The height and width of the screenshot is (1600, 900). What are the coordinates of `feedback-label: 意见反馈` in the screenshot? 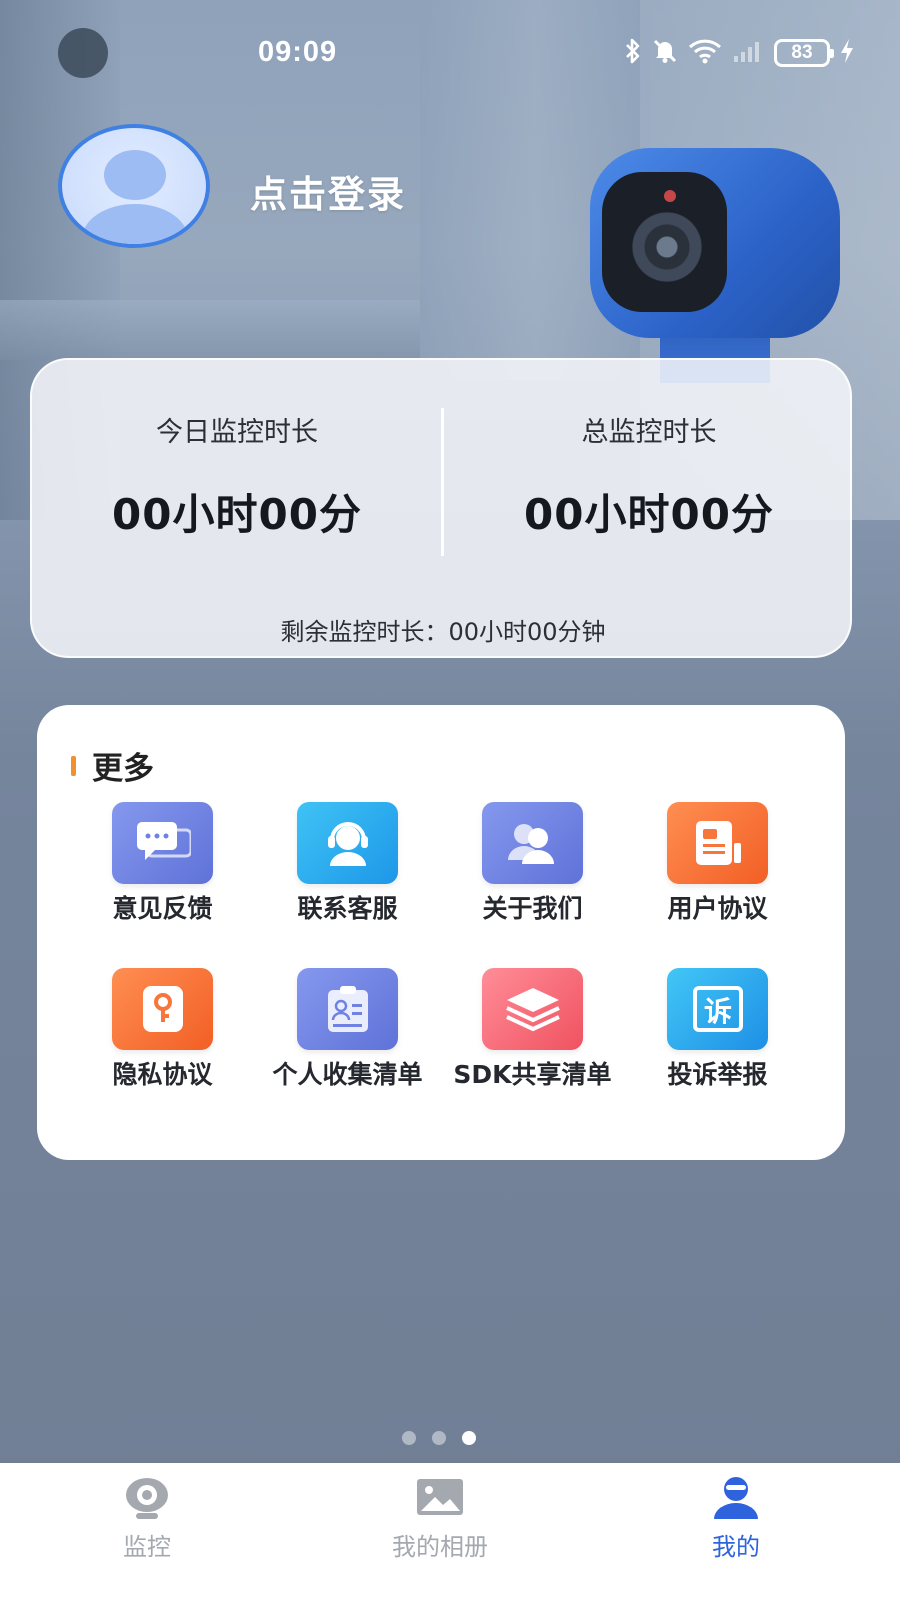 It's located at (162, 908).